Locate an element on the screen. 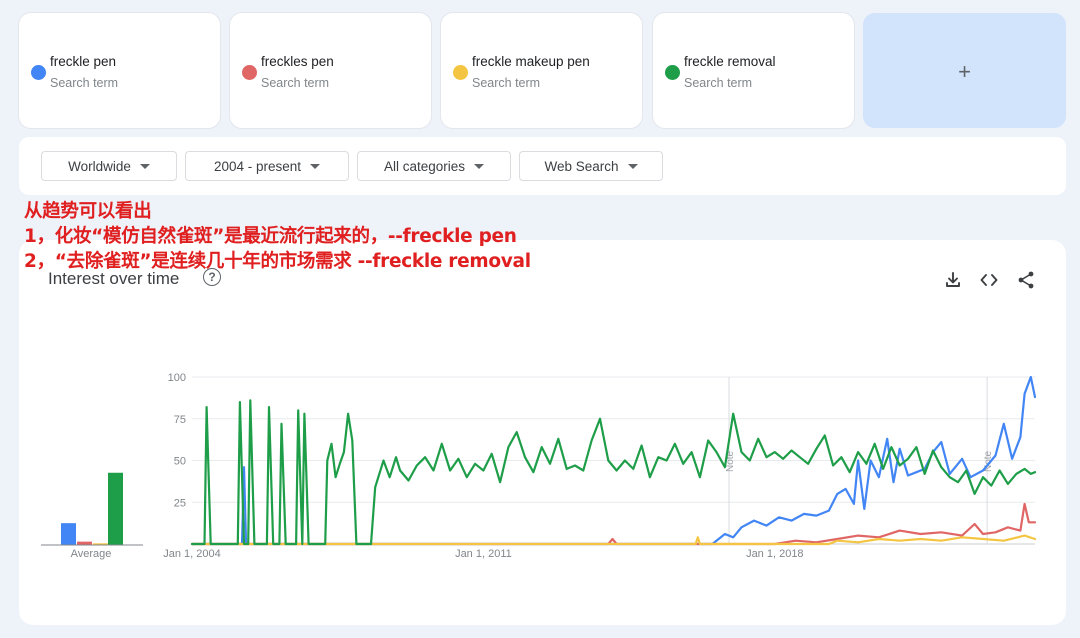  x-tick-label: Jan 1, 2011 is located at coordinates (483, 554).